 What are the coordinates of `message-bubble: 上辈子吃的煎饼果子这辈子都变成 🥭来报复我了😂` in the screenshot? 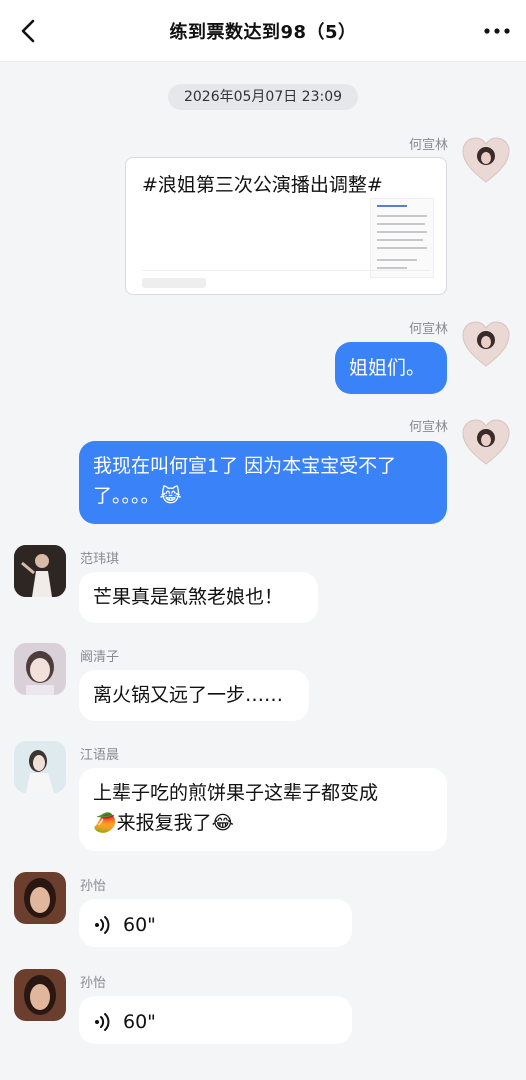 It's located at (263, 809).